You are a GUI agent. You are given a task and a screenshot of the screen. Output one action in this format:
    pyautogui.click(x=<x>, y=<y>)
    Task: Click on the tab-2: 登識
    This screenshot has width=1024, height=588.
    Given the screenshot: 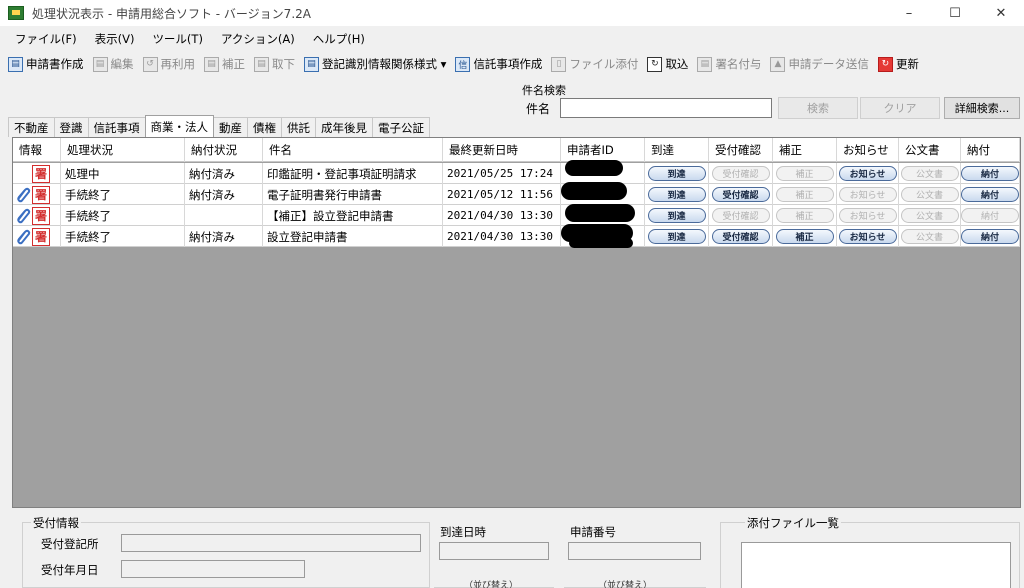 What is the action you would take?
    pyautogui.click(x=71, y=127)
    